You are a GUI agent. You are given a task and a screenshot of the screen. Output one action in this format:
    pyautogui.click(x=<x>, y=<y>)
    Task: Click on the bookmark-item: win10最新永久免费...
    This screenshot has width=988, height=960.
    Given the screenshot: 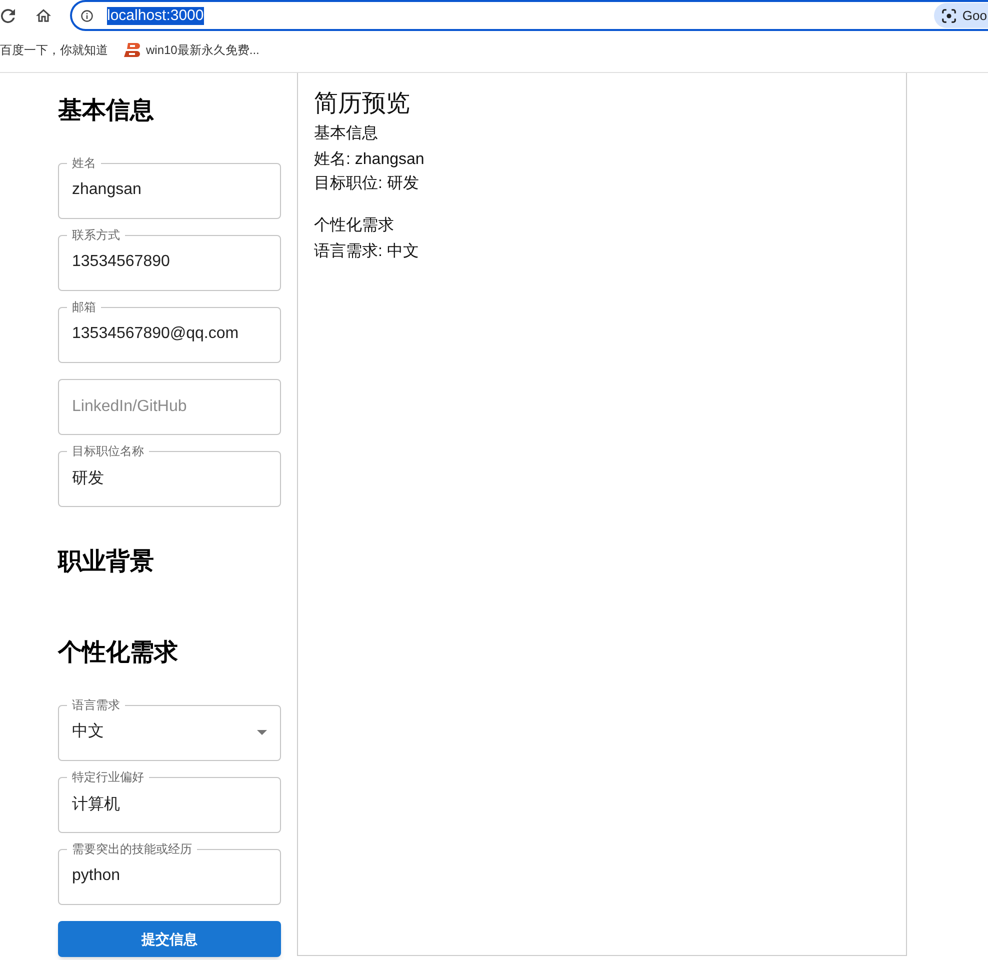 What is the action you would take?
    pyautogui.click(x=192, y=50)
    